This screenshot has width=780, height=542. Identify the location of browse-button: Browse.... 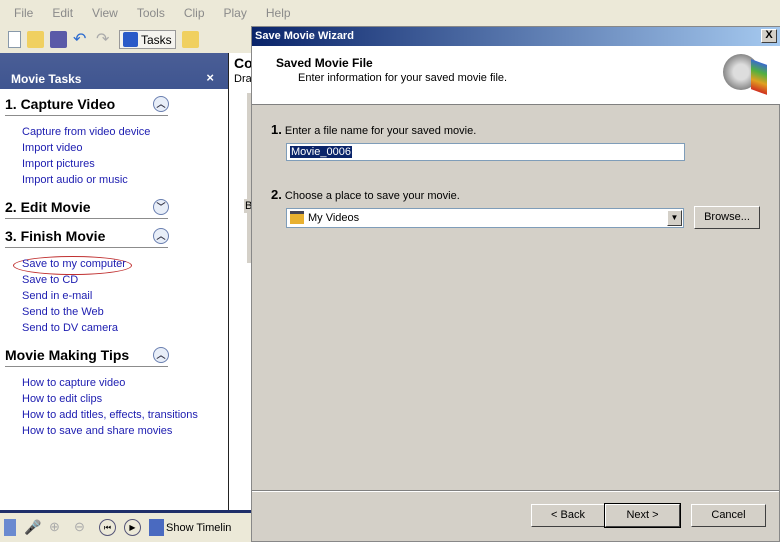
(727, 217).